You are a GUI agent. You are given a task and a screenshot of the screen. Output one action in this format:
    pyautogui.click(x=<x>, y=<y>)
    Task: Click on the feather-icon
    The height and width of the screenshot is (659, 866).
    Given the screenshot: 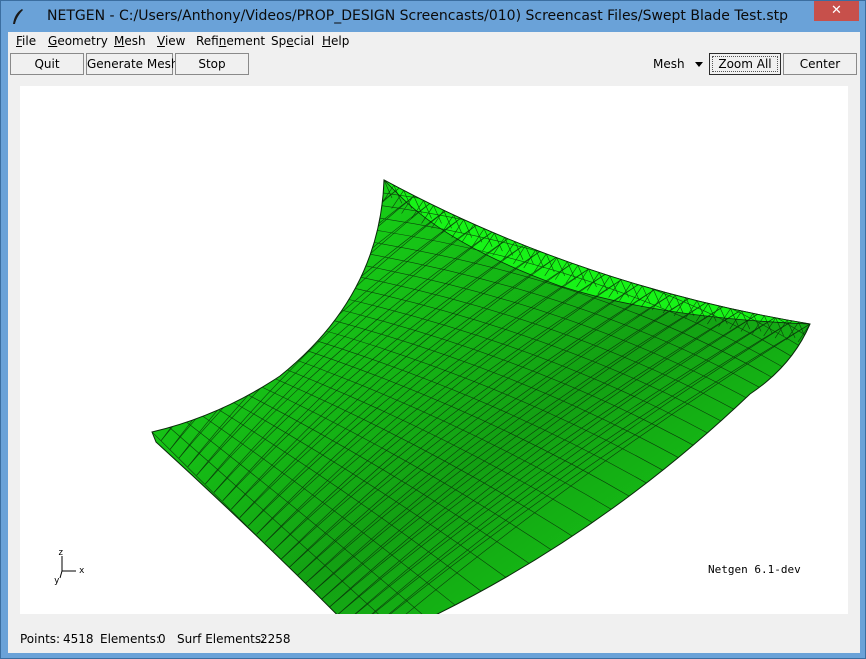 What is the action you would take?
    pyautogui.click(x=18, y=16)
    